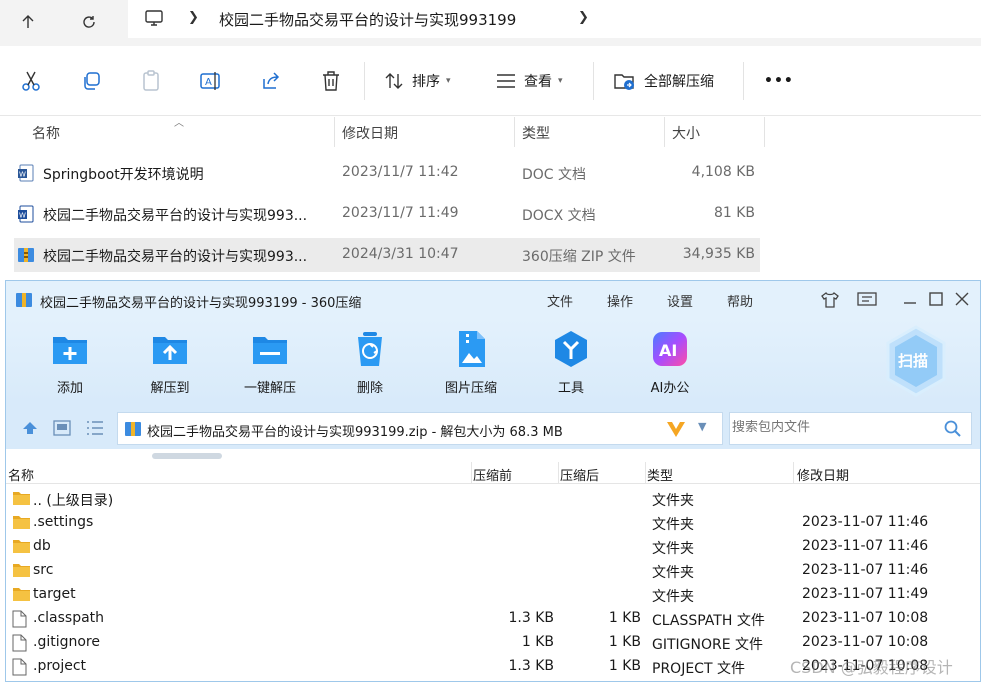 This screenshot has width=981, height=682. What do you see at coordinates (936, 299) in the screenshot?
I see `maximize-icon` at bounding box center [936, 299].